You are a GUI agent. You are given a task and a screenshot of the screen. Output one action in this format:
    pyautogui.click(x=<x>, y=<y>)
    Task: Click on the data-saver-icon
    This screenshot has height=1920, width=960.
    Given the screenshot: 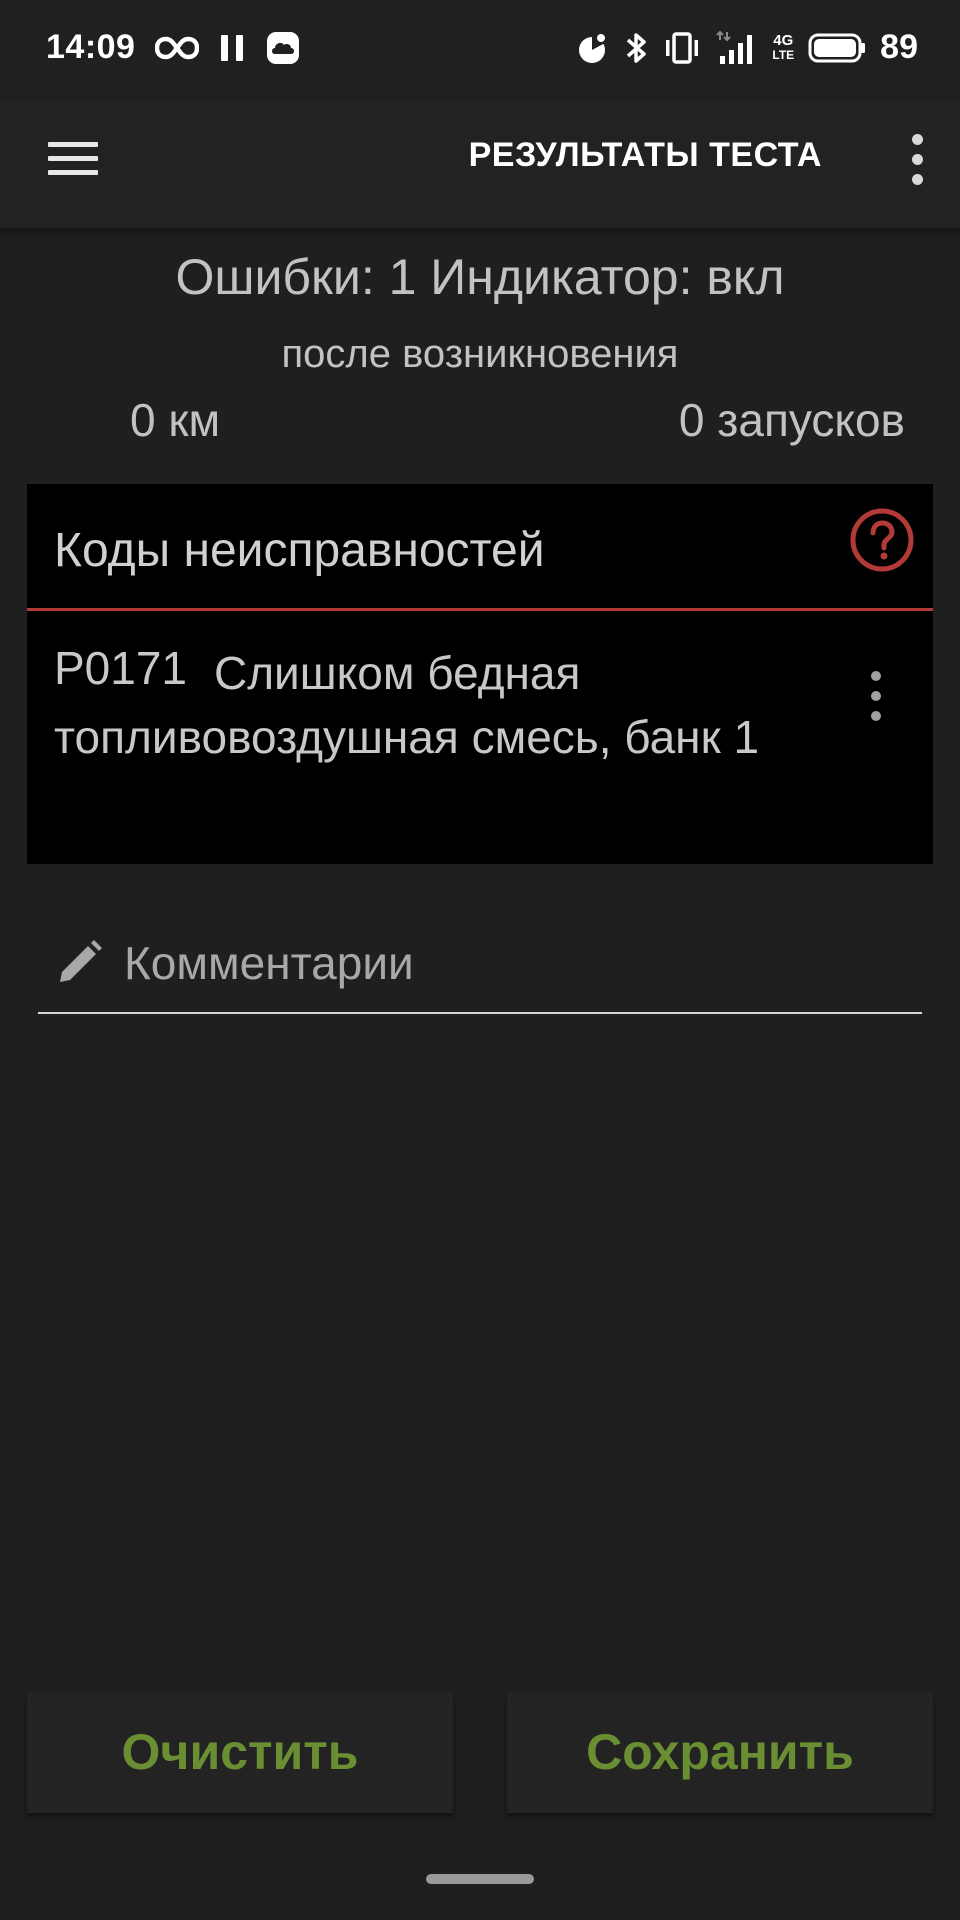 What is the action you would take?
    pyautogui.click(x=592, y=48)
    